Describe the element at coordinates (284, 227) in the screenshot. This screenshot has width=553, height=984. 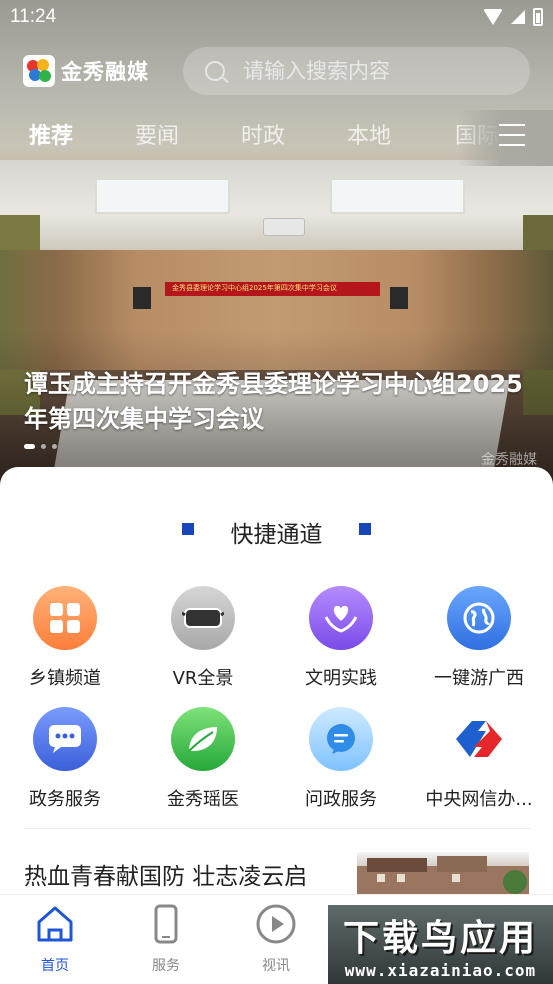
I see `projector` at that location.